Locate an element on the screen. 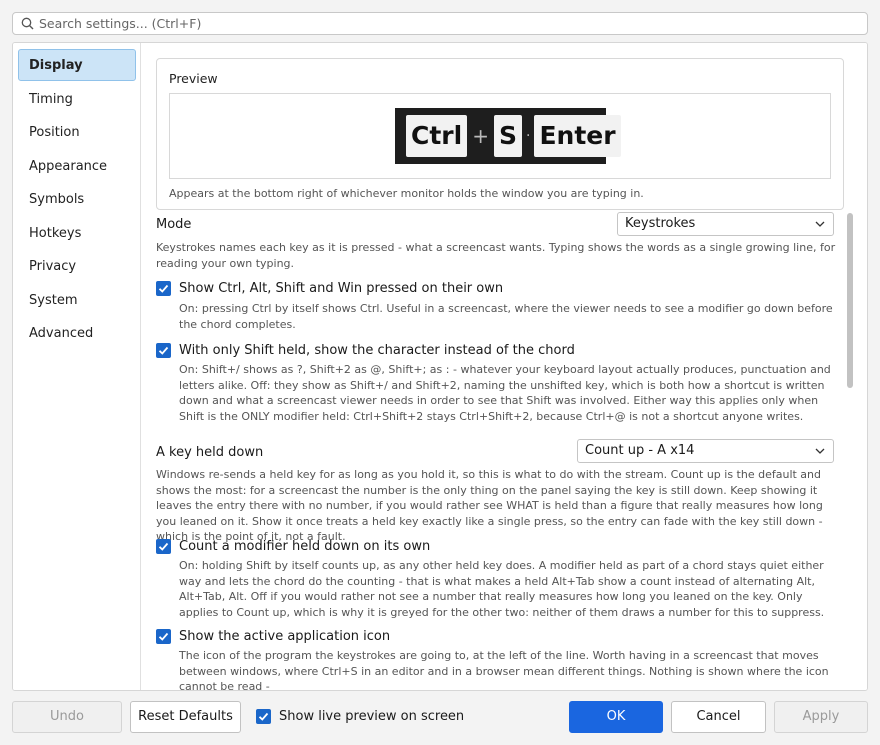  key-s: S is located at coordinates (507, 136).